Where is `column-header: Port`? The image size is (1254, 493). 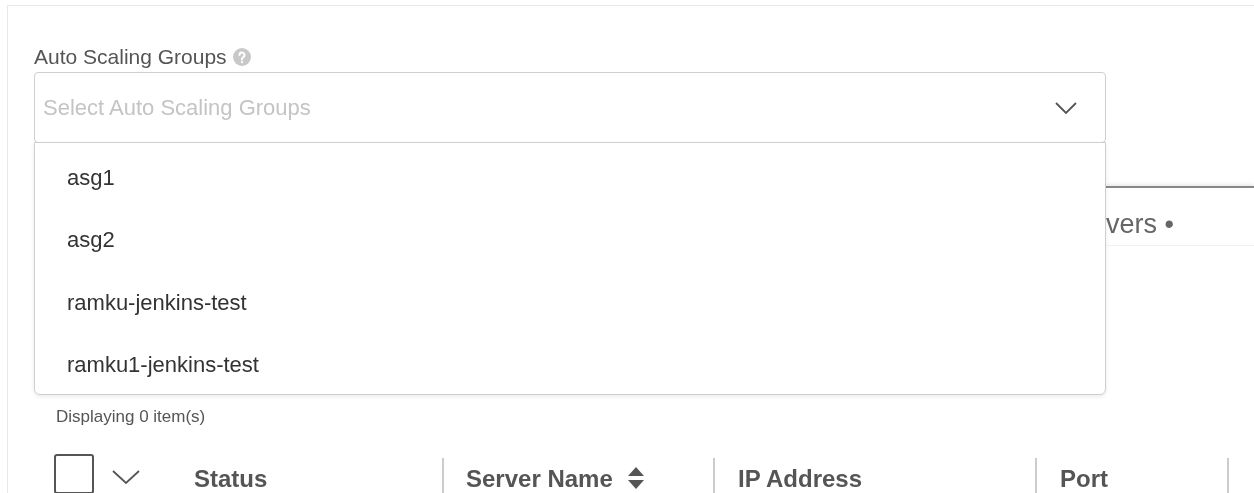 column-header: Port is located at coordinates (1084, 478).